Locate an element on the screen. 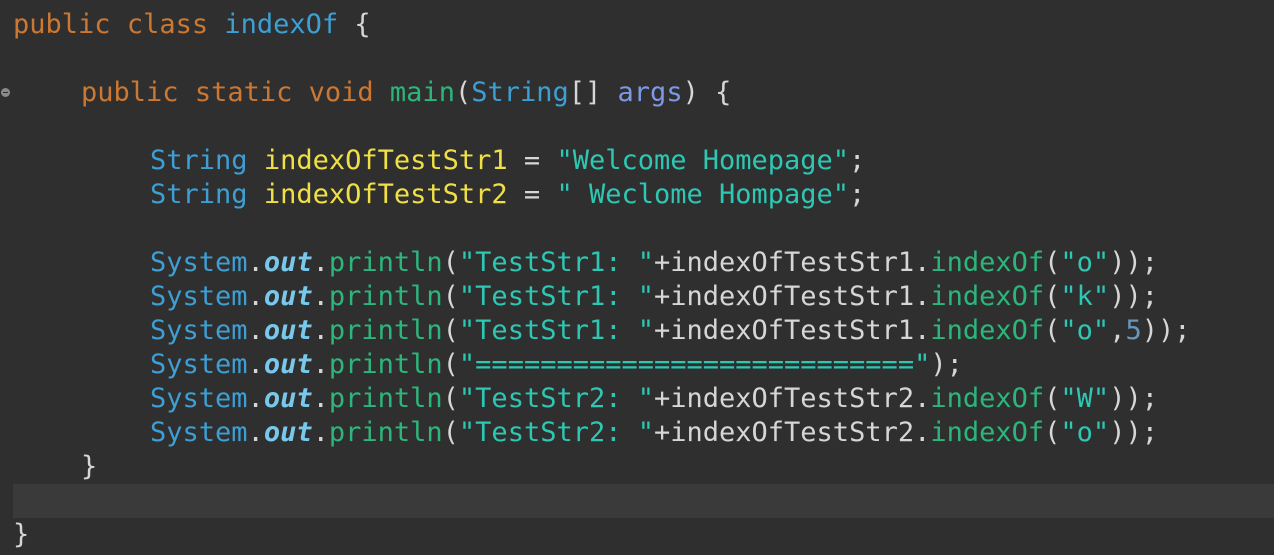 This screenshot has width=1274, height=555. code-line: public static void main(String[] args) { is located at coordinates (637, 93).